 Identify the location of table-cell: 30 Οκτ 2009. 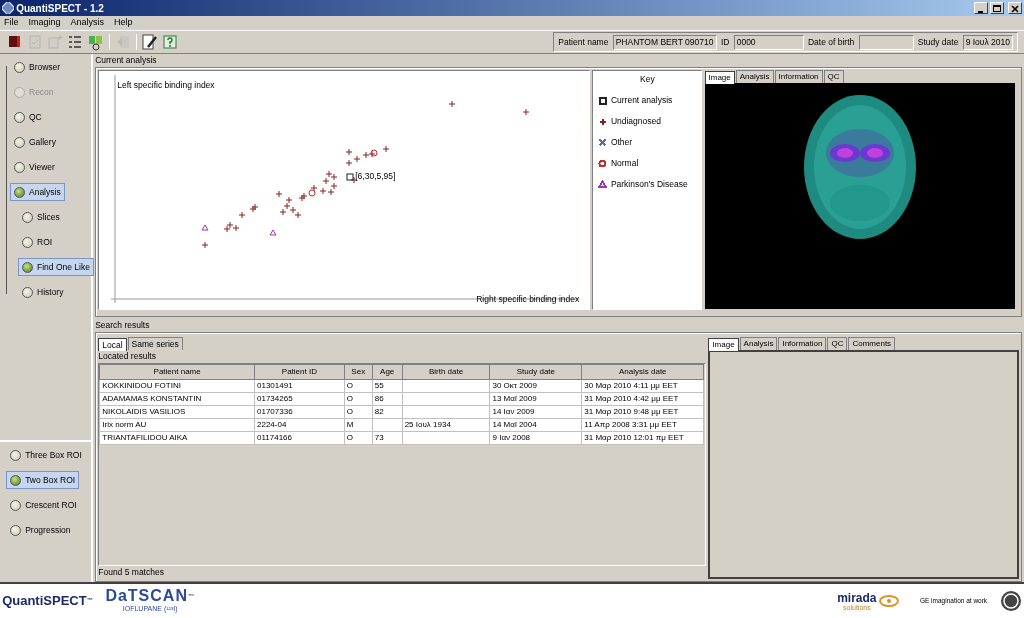
(536, 386).